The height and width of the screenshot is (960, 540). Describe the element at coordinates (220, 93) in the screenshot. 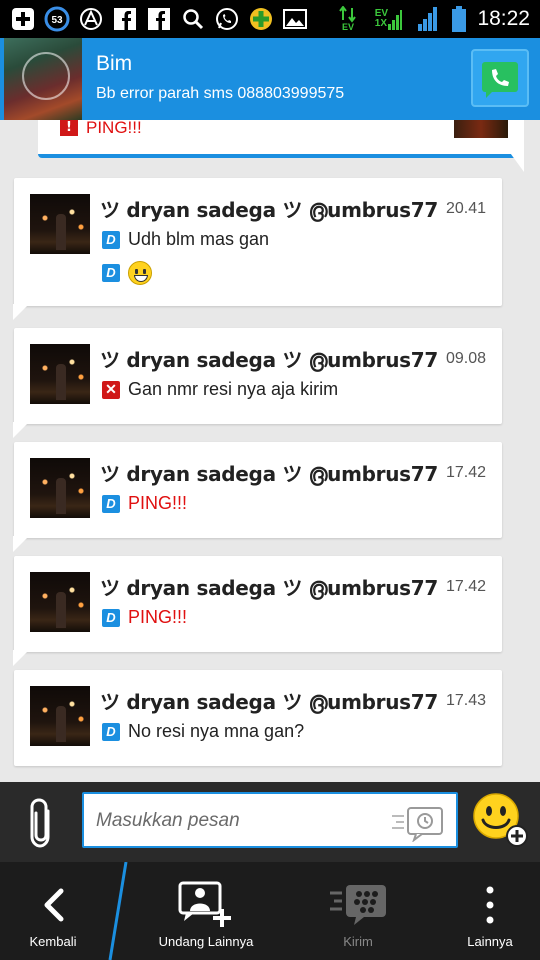

I see `chat-subtitle: Bb error parah sms 088803999575` at that location.